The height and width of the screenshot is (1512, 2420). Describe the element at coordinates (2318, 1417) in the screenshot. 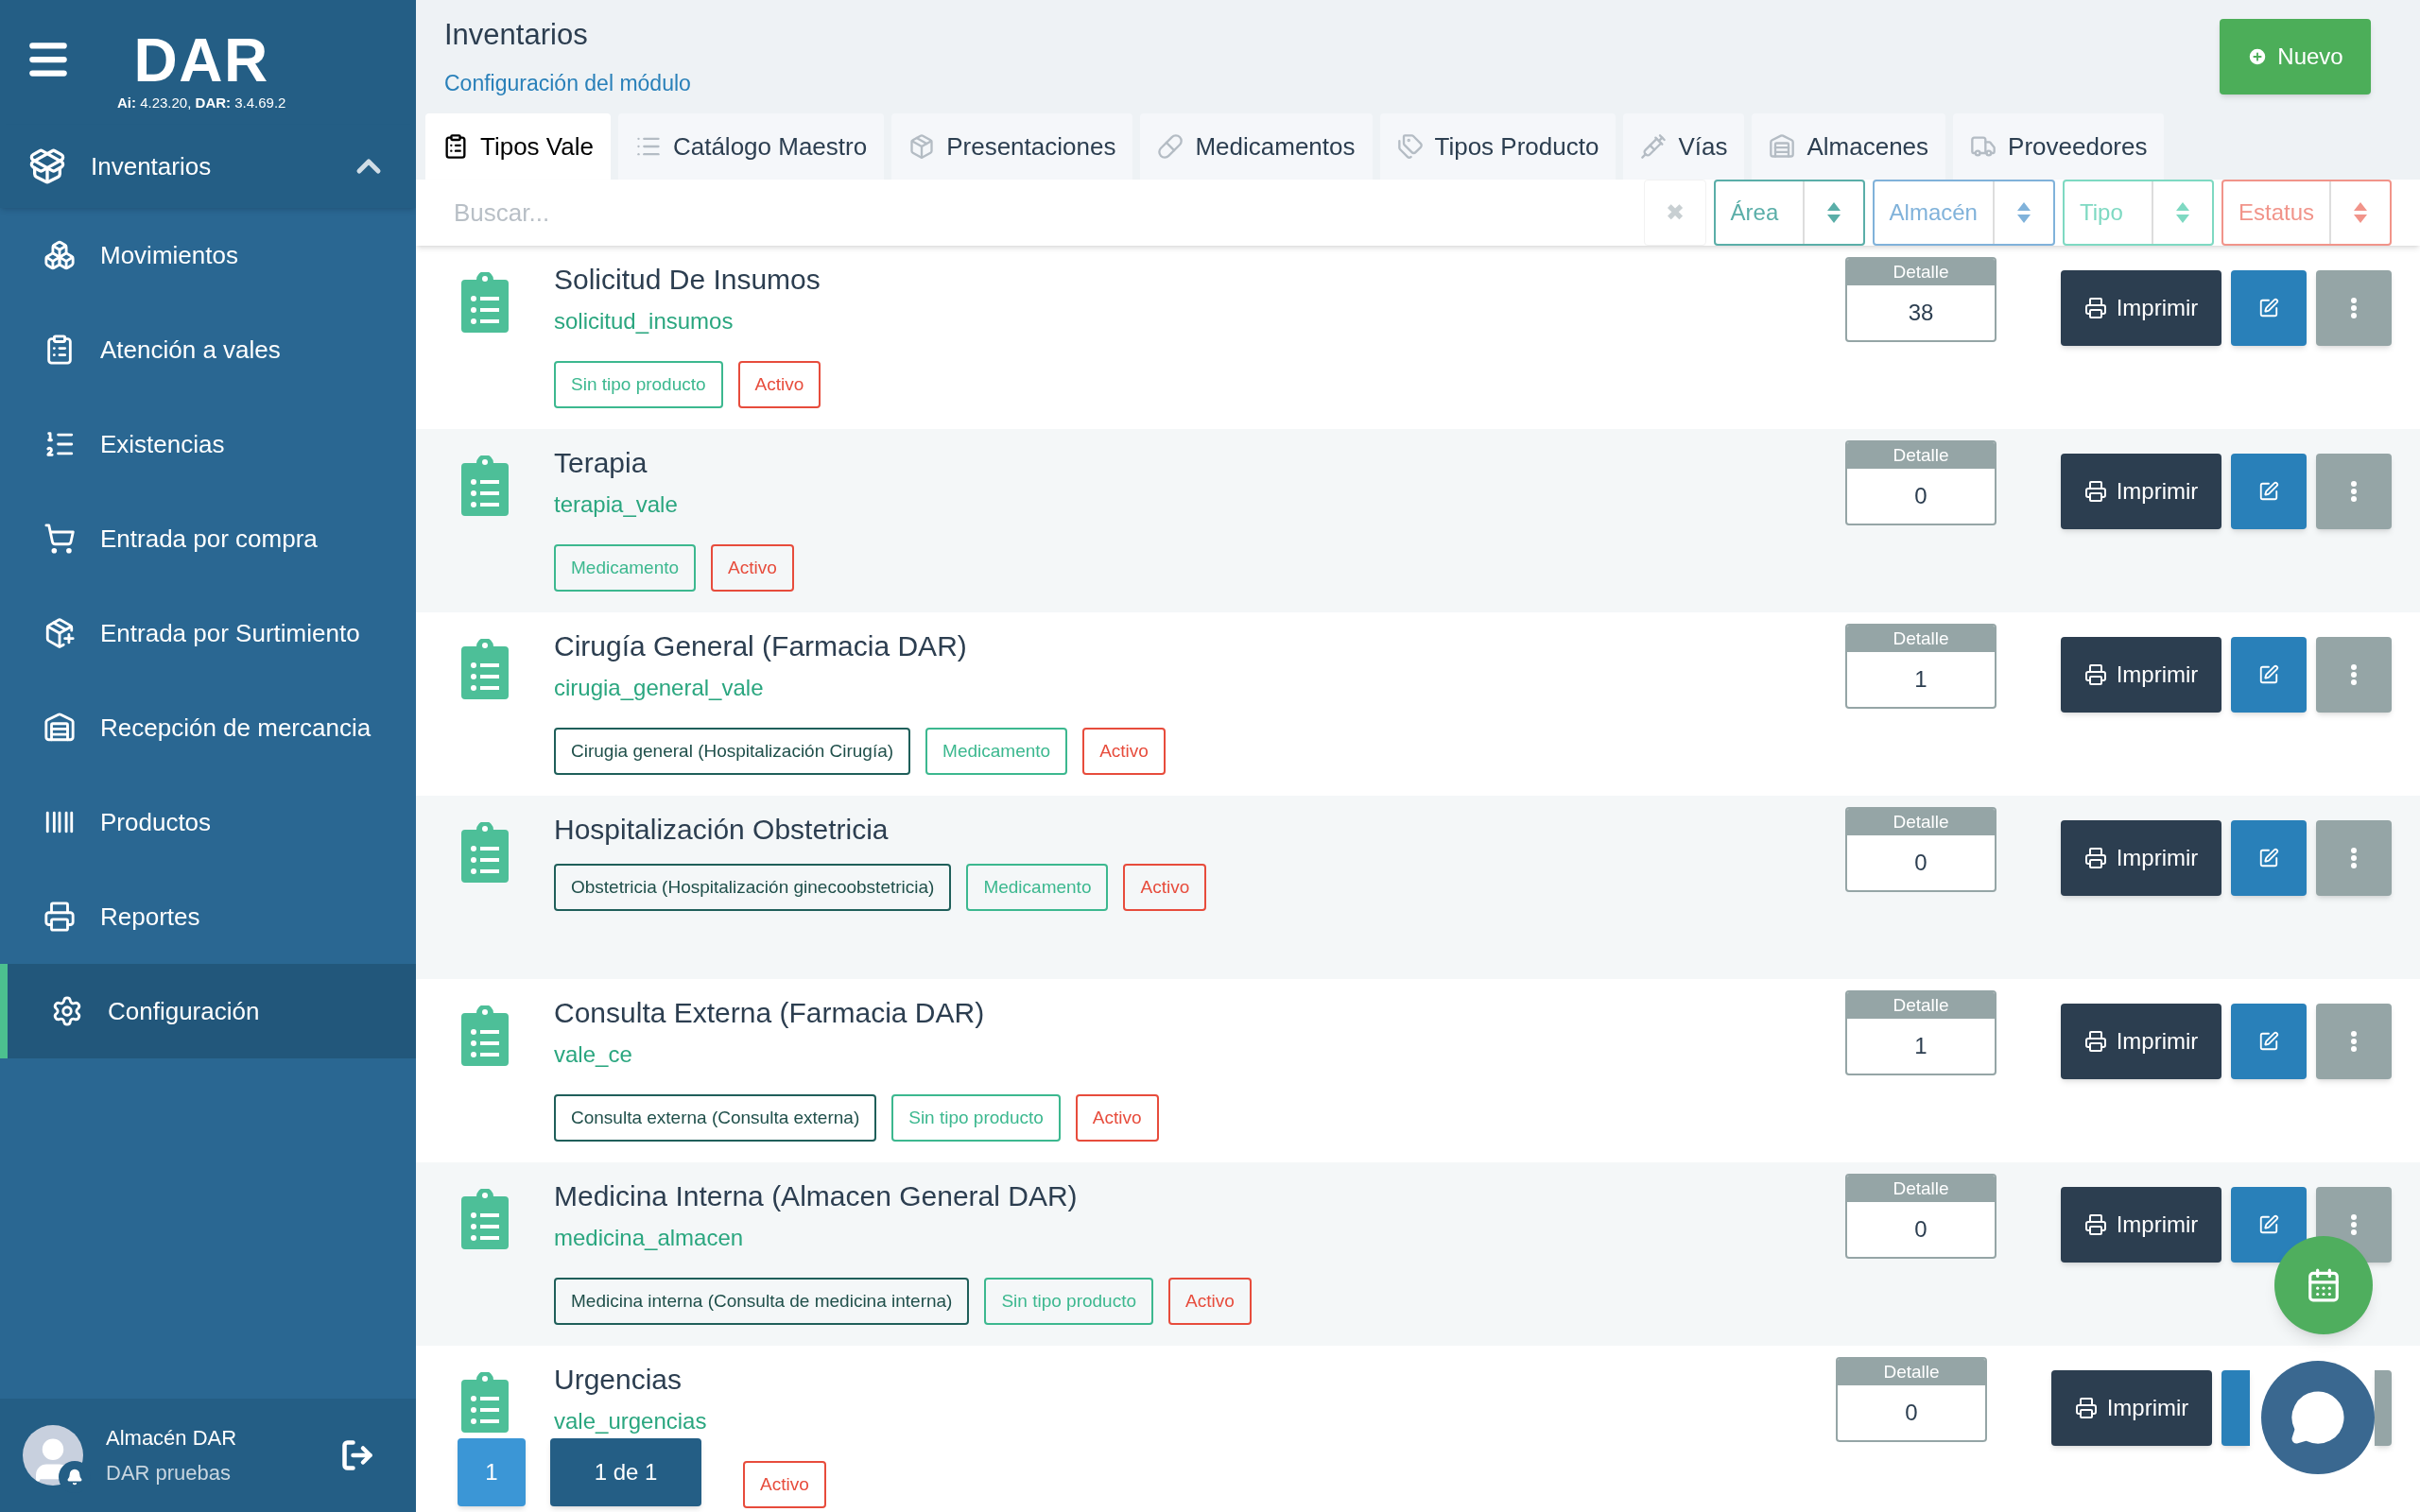

I see `chat-icon` at that location.